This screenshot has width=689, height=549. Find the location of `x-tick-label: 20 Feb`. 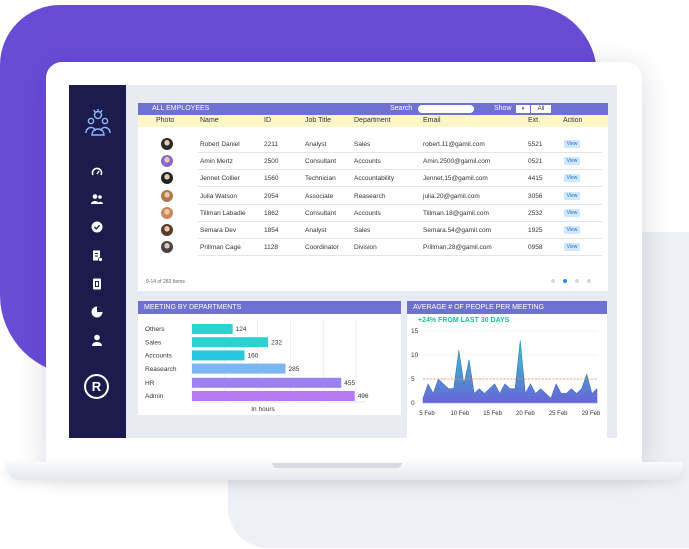

x-tick-label: 20 Feb is located at coordinates (525, 414).